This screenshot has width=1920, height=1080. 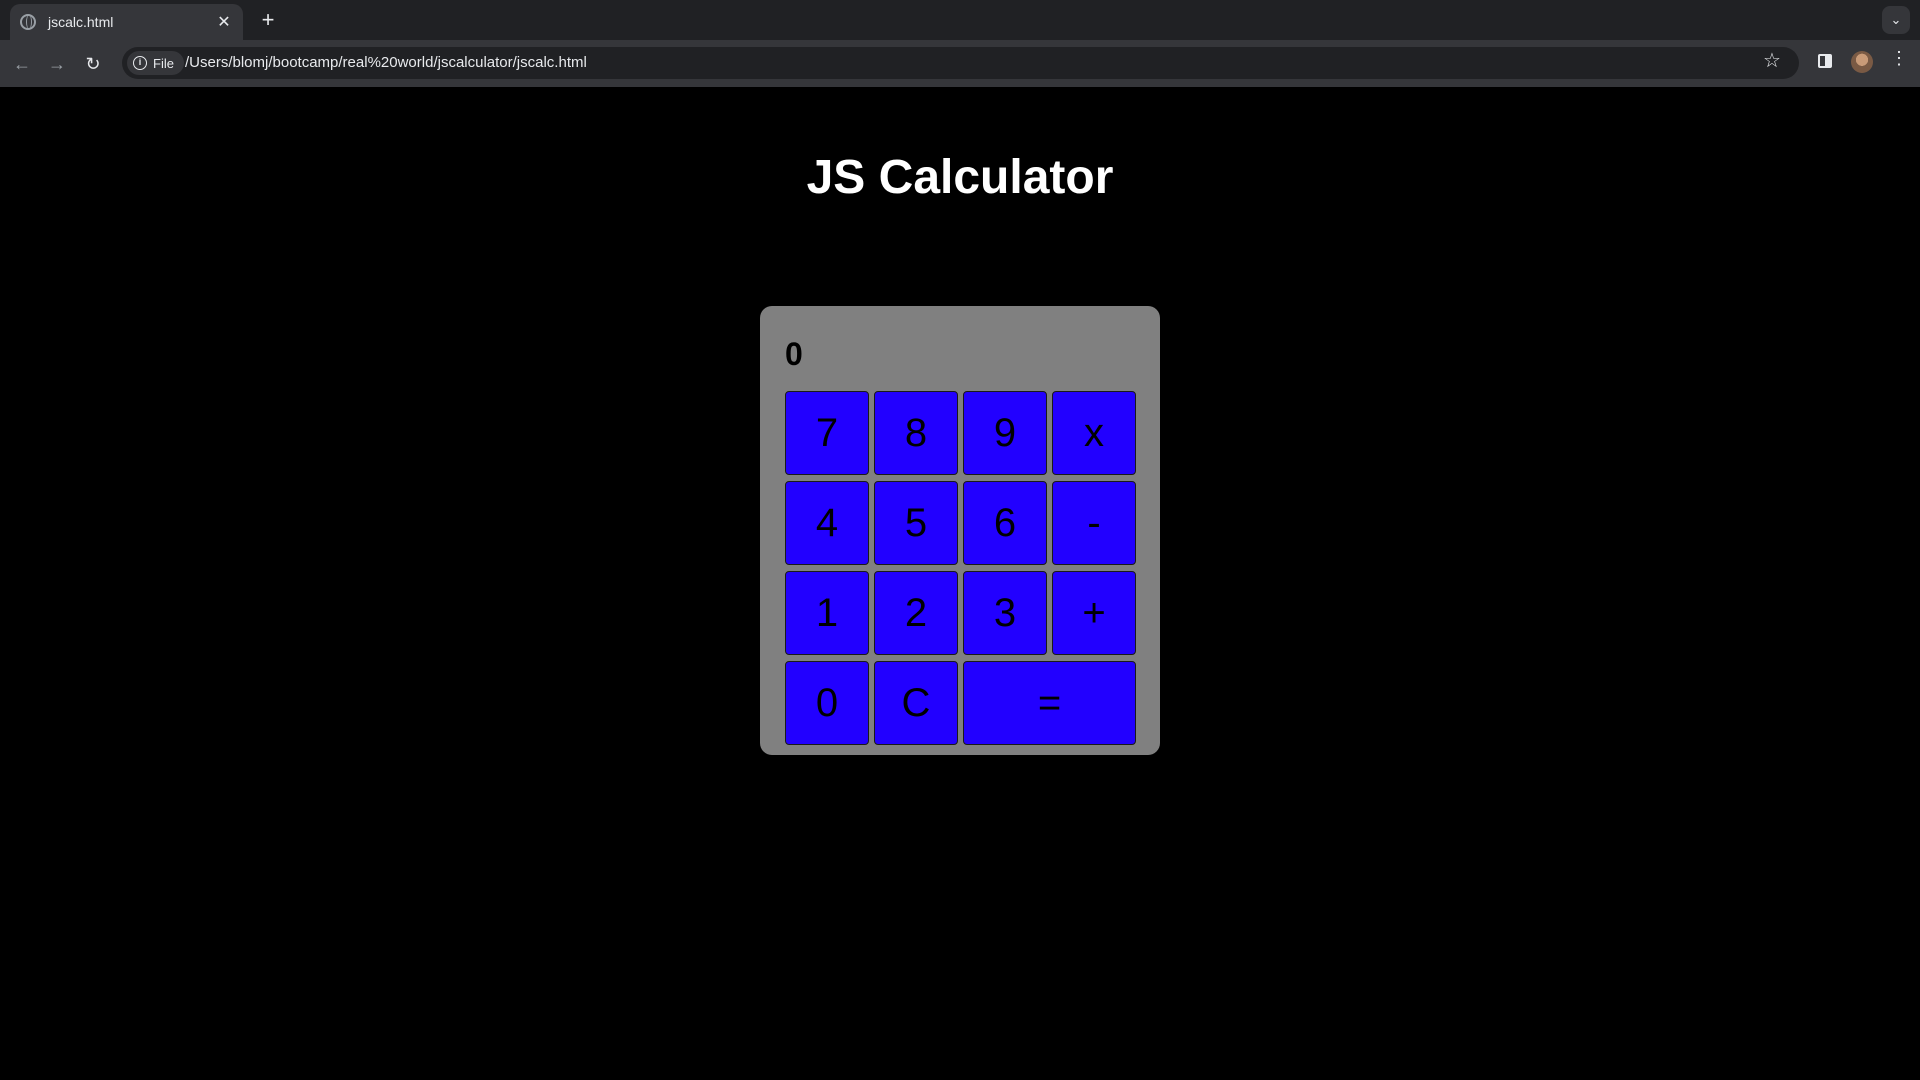 What do you see at coordinates (960, 177) in the screenshot?
I see `page-title: JS Calculator` at bounding box center [960, 177].